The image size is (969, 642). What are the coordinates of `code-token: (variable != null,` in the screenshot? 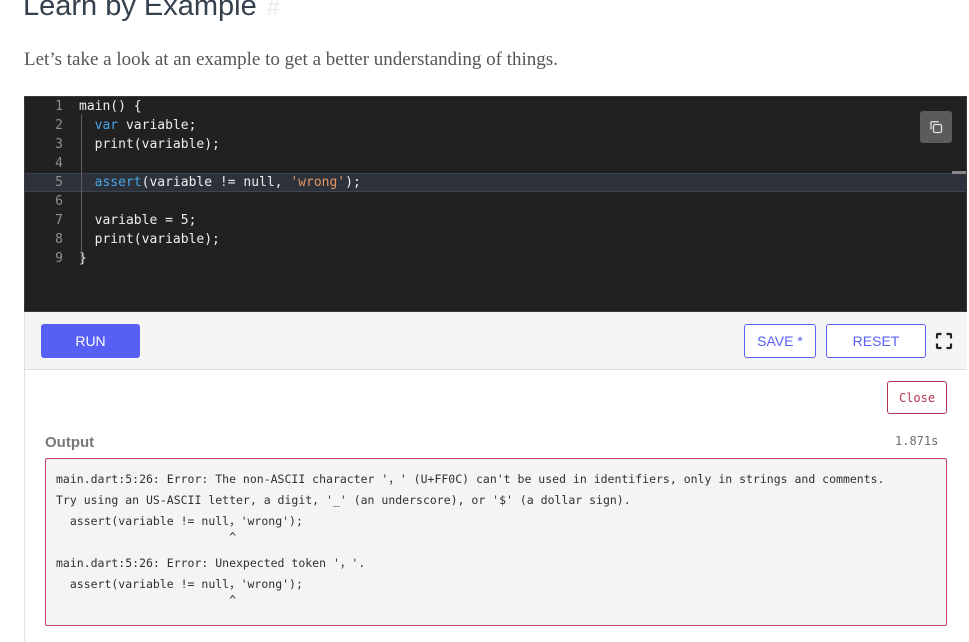 It's located at (216, 182).